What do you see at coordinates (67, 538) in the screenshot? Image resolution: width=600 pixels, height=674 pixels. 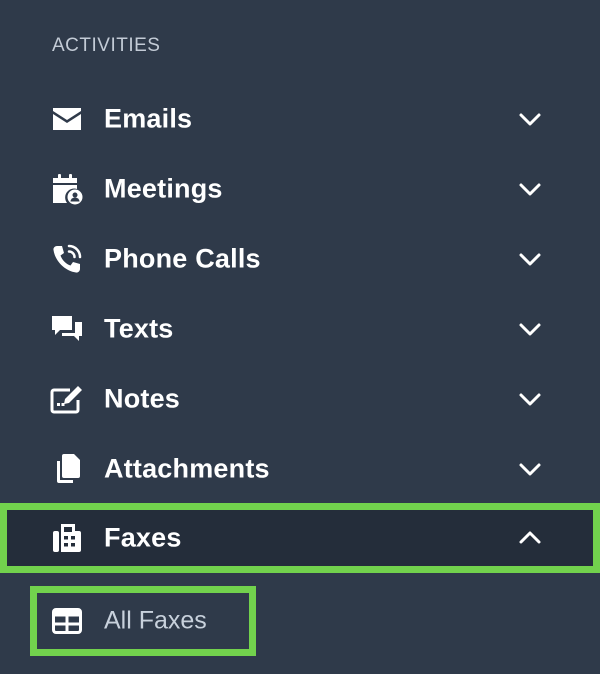 I see `fax-machine-icon` at bounding box center [67, 538].